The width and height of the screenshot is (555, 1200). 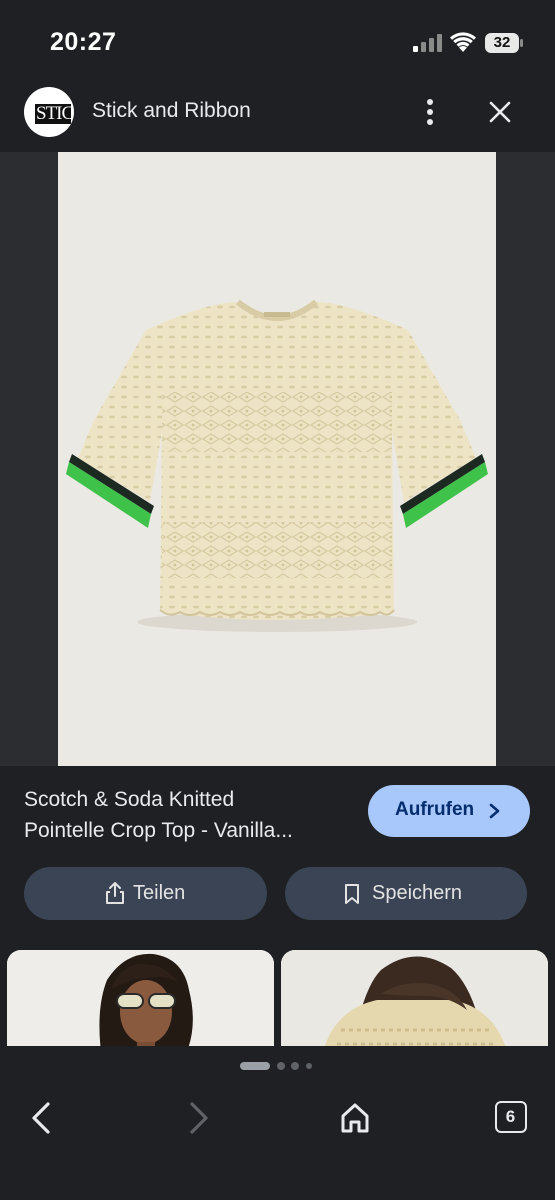 I want to click on tabs-button: 6, so click(x=511, y=1117).